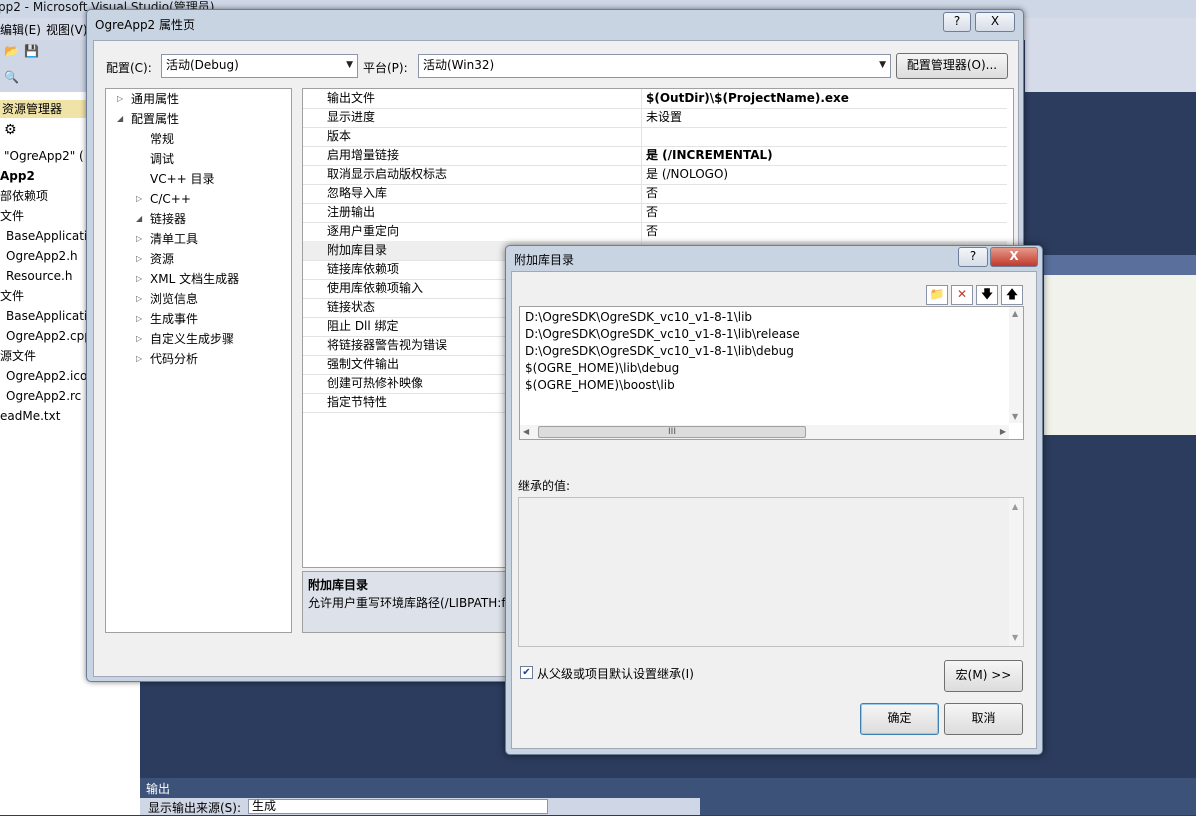 Image resolution: width=1196 pixels, height=816 pixels. Describe the element at coordinates (600, 385) in the screenshot. I see `list-item: $(OGRE_HOME)\boost\lib` at that location.